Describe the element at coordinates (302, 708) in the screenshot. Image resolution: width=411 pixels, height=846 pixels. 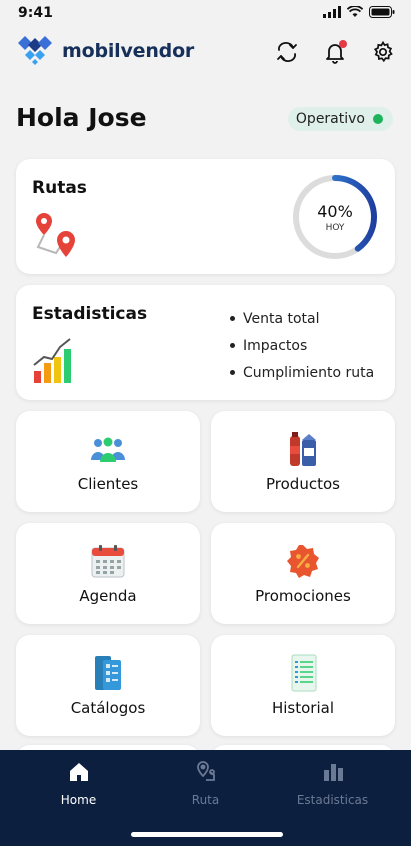
I see `tile-label: Historial` at that location.